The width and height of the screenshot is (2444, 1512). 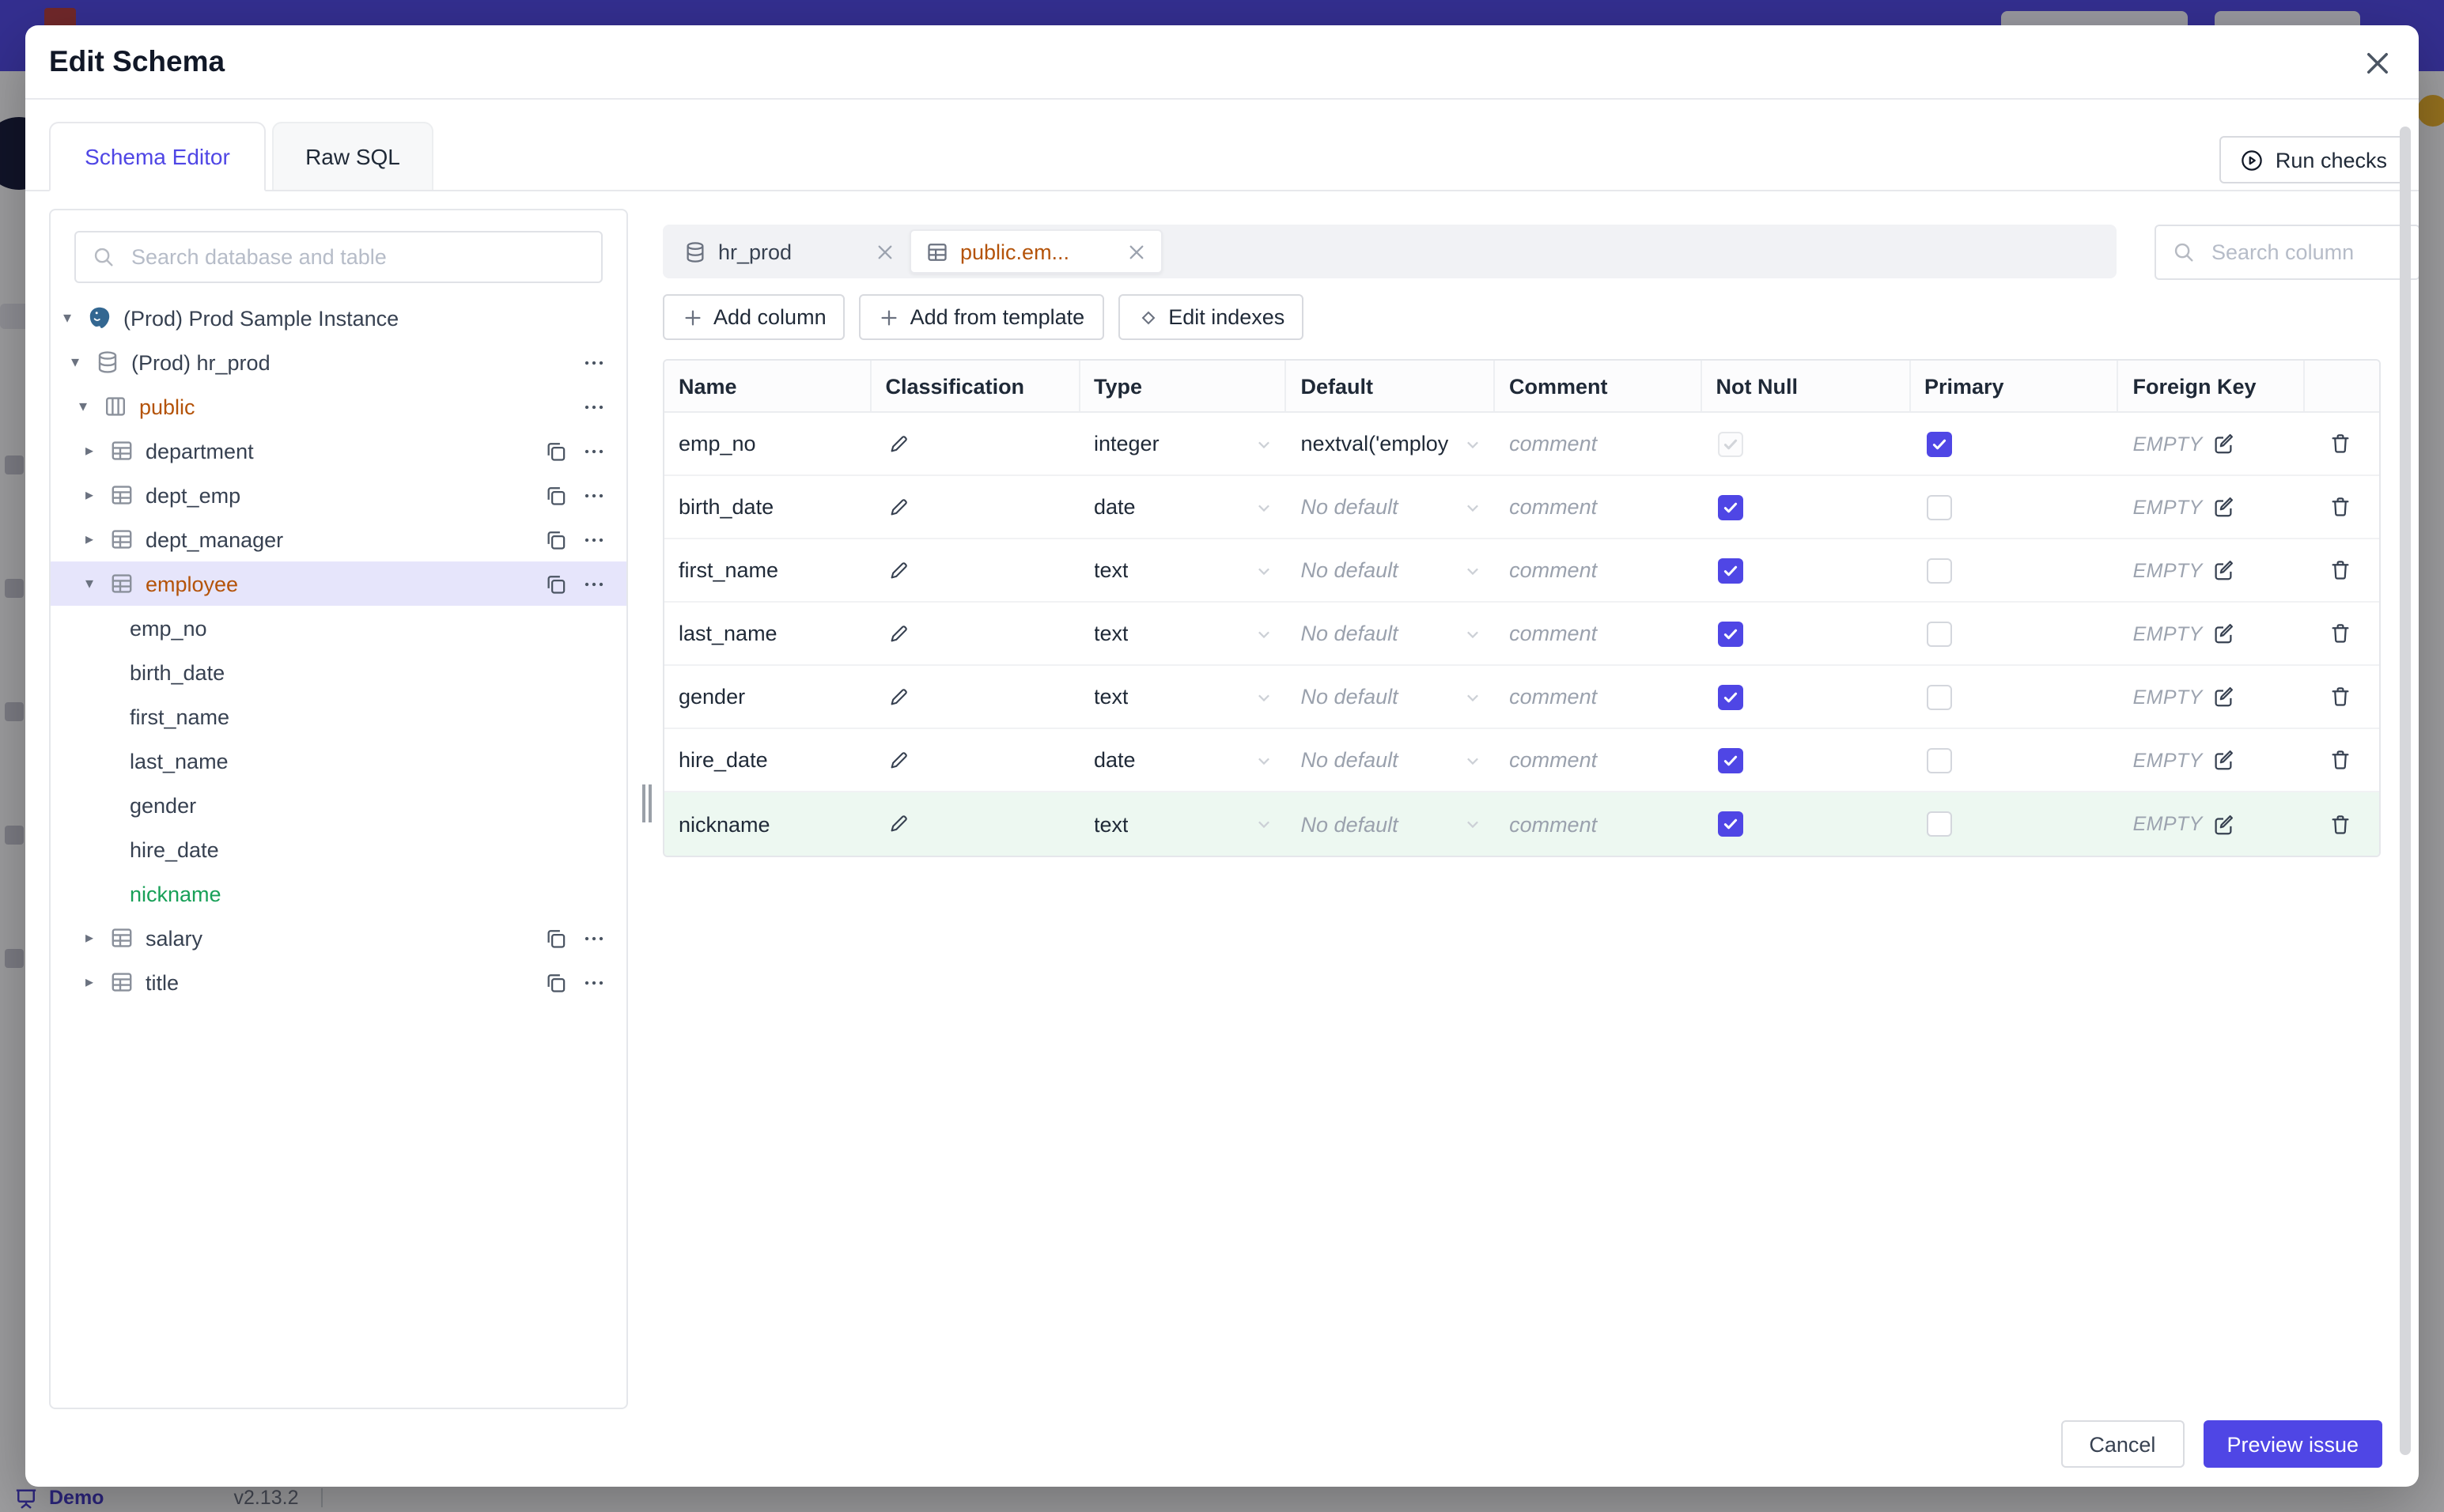 What do you see at coordinates (768, 824) in the screenshot?
I see `column-name-cell: nickname` at bounding box center [768, 824].